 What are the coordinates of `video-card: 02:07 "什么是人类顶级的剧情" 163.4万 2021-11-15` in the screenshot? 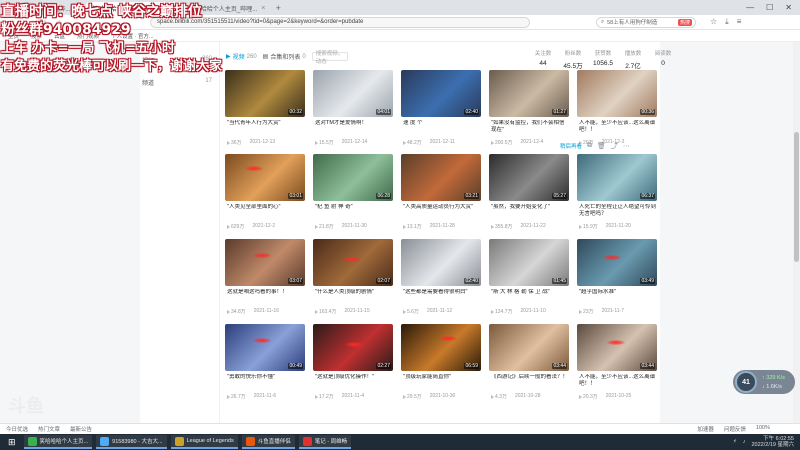 It's located at (353, 281).